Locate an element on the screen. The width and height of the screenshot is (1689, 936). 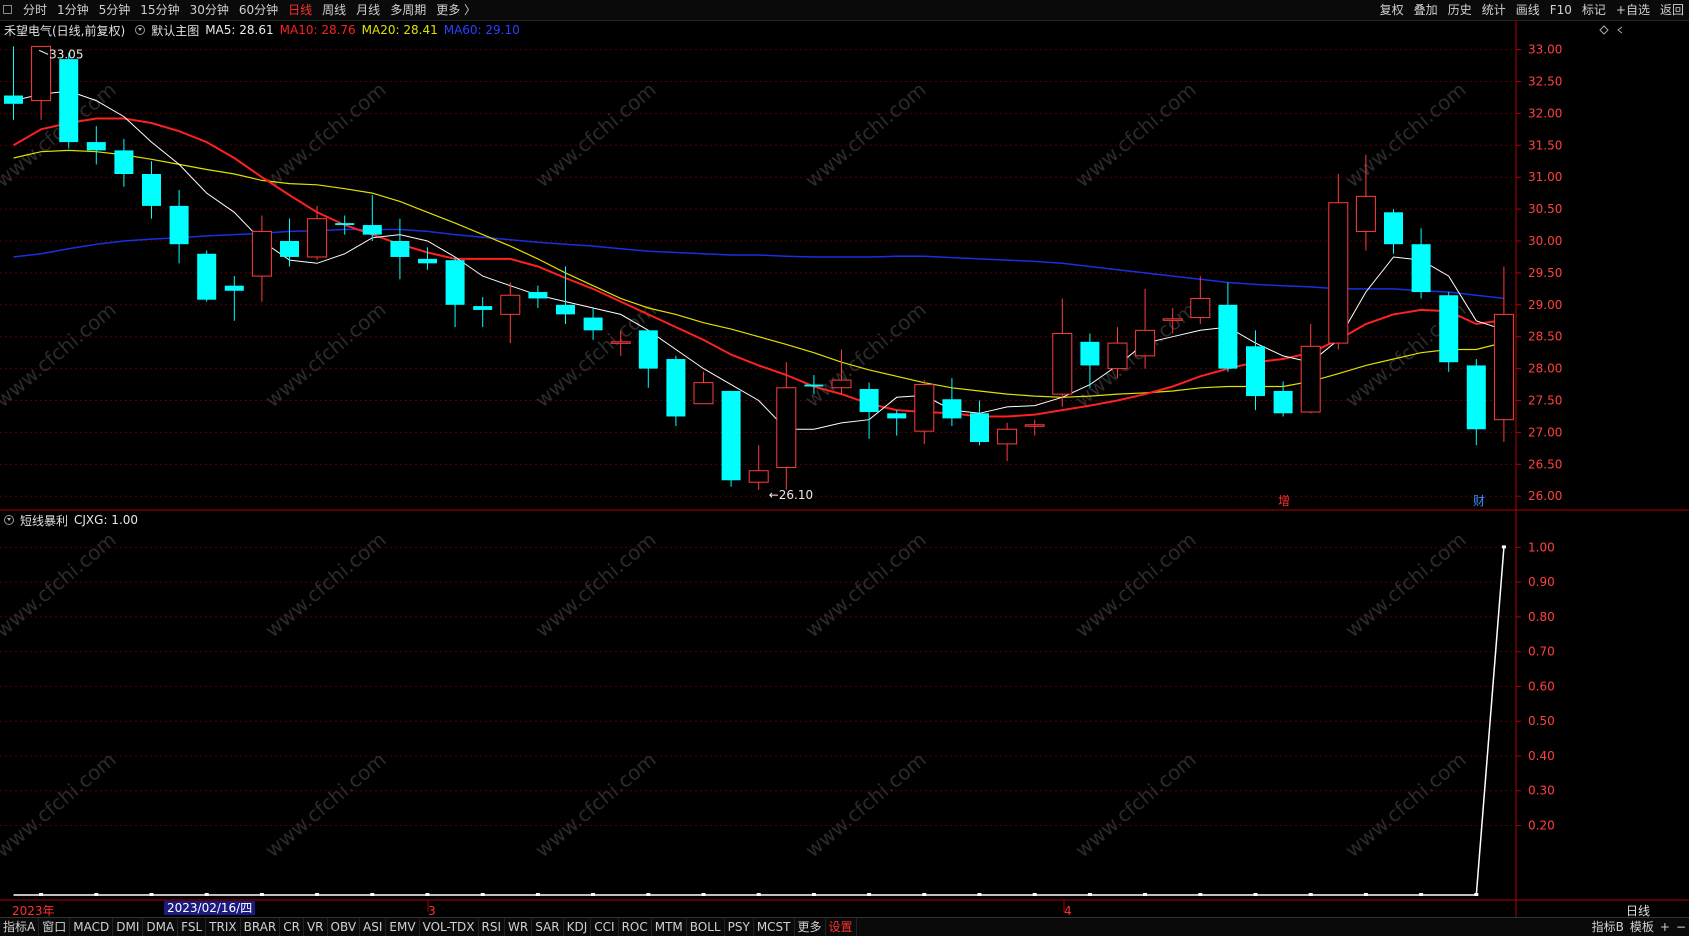
year-start-label: 2023年 is located at coordinates (33, 911).